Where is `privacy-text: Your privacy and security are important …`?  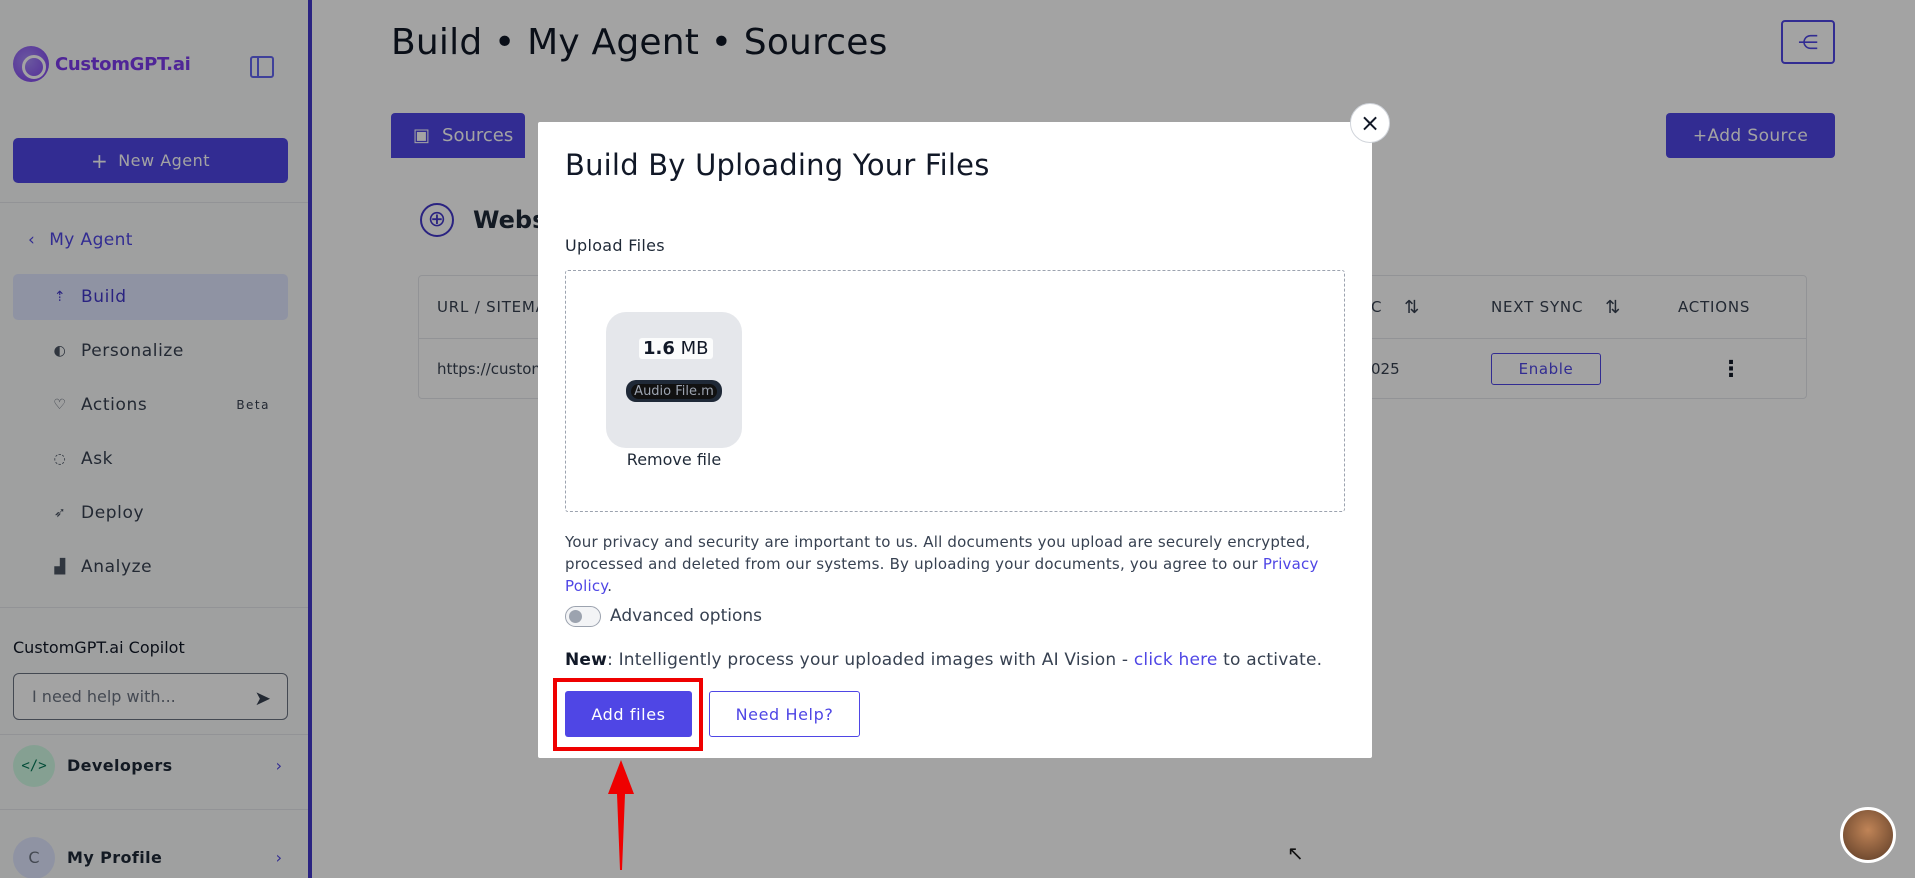
privacy-text: Your privacy and security are important … is located at coordinates (938, 553).